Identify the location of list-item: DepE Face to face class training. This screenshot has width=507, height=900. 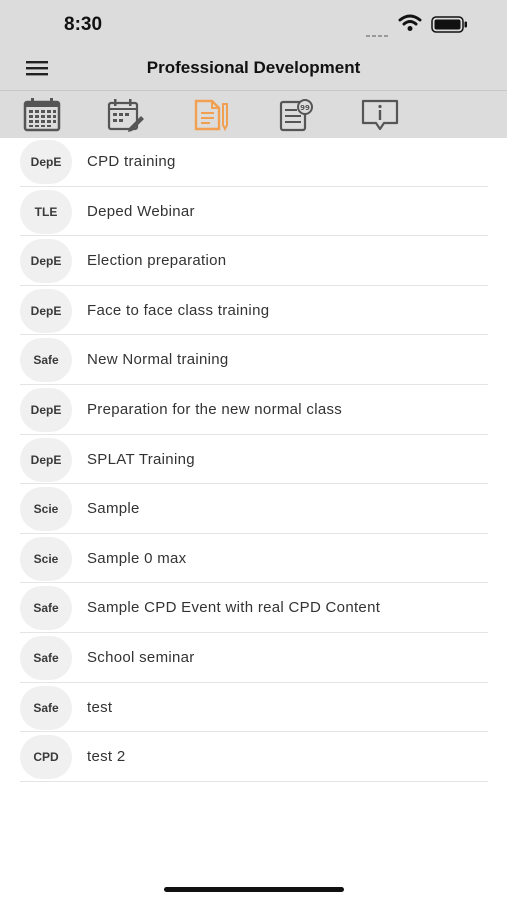
(253, 311).